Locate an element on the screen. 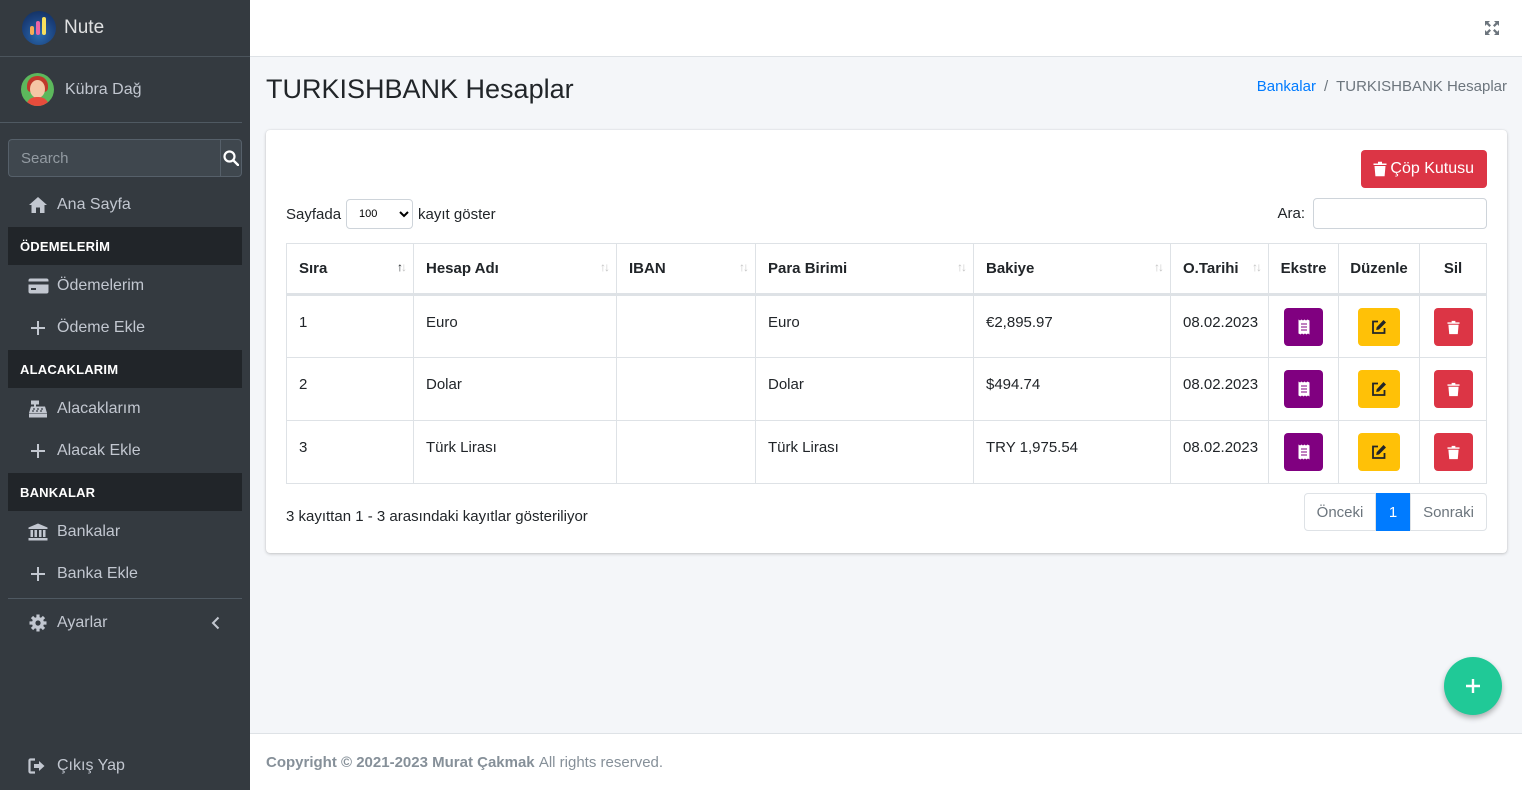 This screenshot has height=790, width=1522. sidebar-item-home: Ana Sayfa is located at coordinates (121, 205).